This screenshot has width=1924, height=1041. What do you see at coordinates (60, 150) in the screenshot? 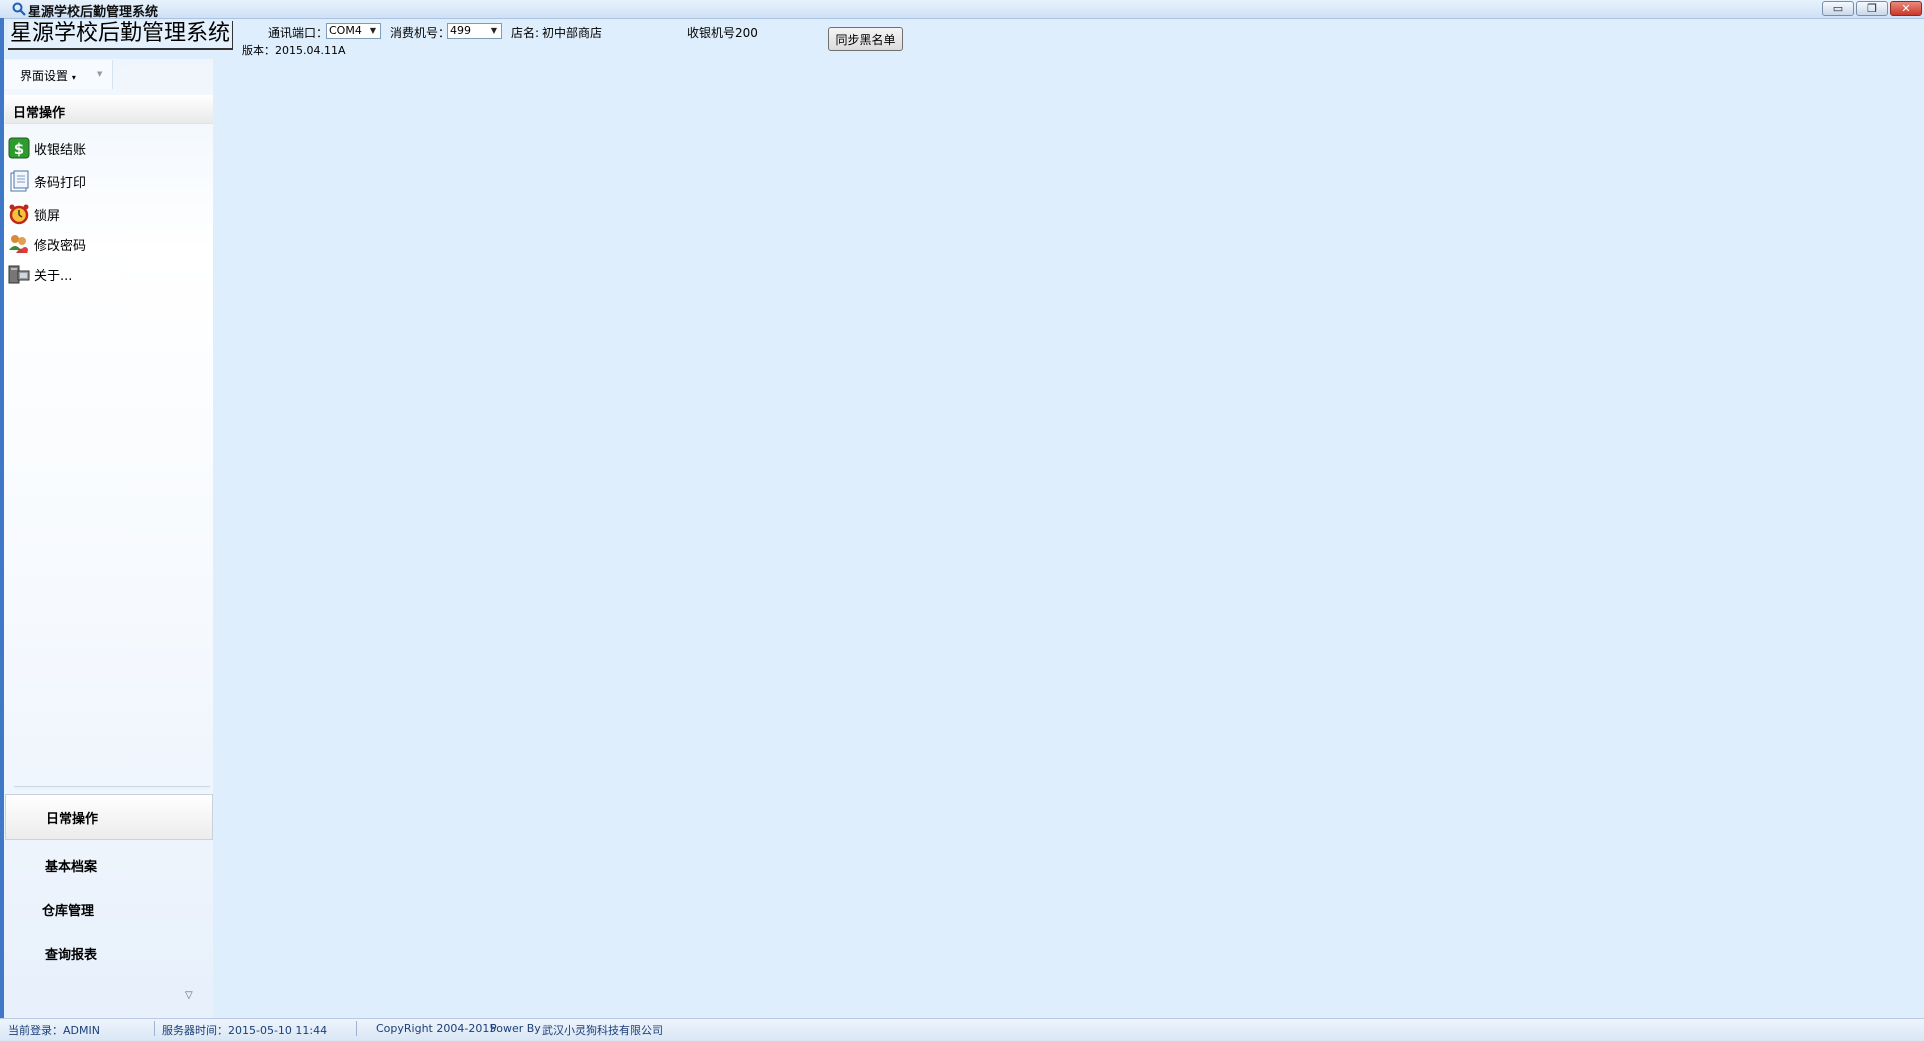
I see `nav-item-label: 收银结账` at bounding box center [60, 150].